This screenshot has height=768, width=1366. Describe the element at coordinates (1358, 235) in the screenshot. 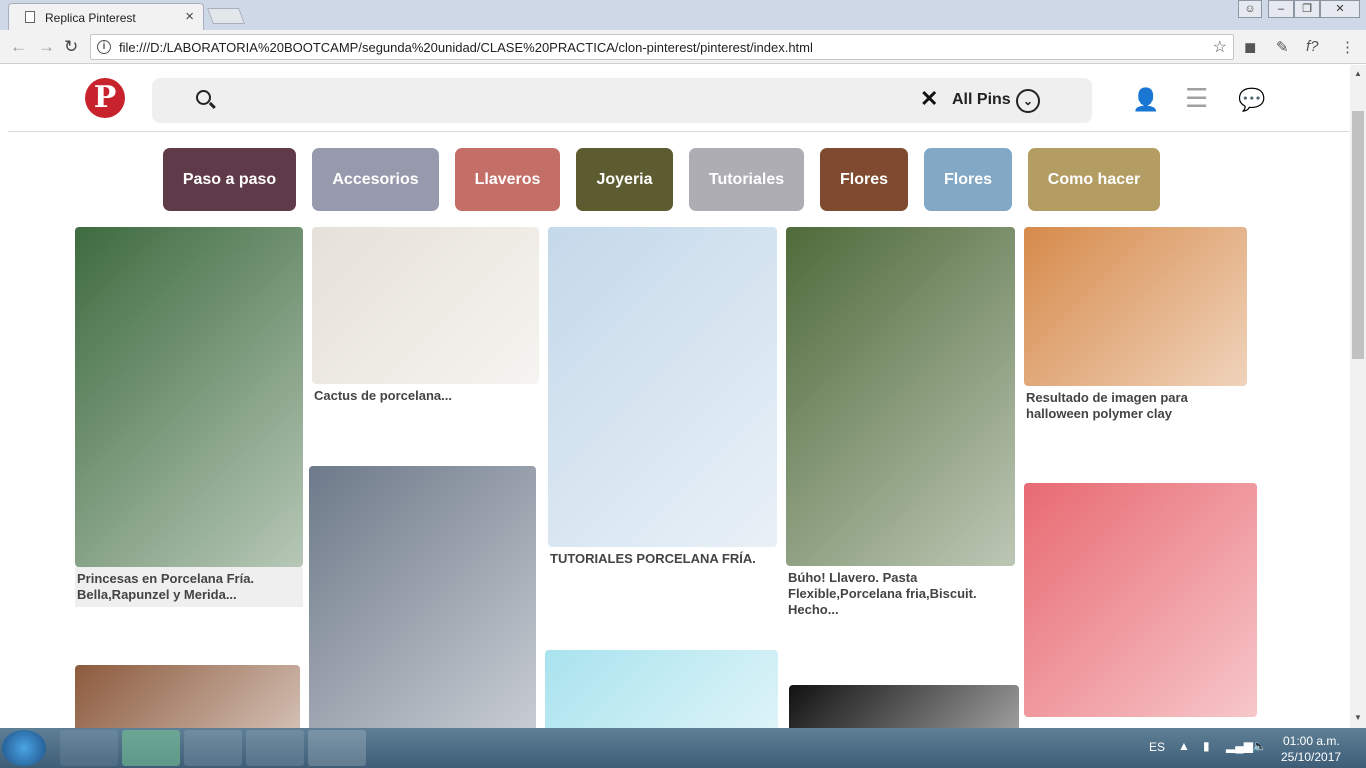

I see `scrollbar-thumb` at that location.